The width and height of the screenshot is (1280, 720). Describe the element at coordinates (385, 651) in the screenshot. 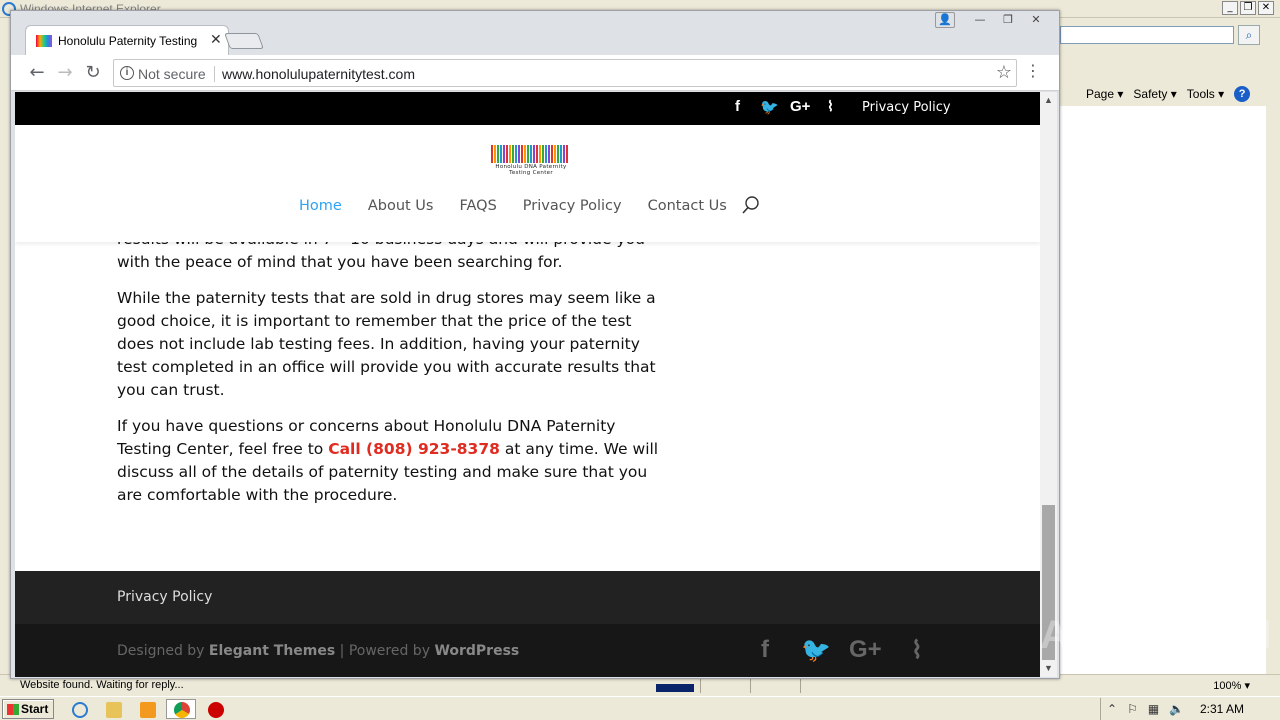

I see `credits-text: | Powered by` at that location.